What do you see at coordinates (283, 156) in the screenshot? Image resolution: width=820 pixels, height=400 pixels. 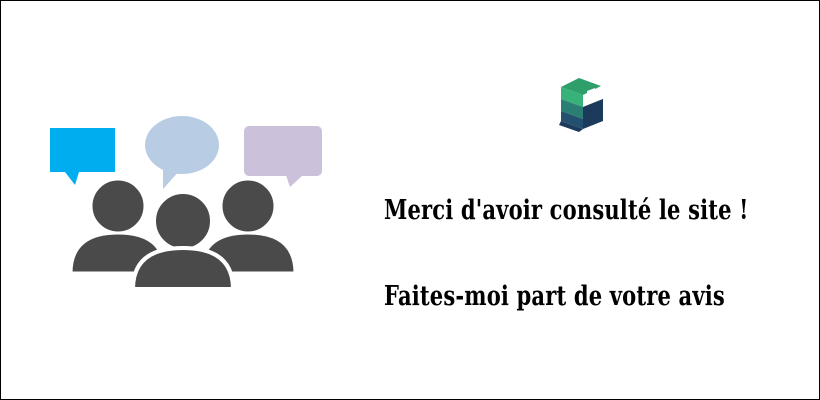 I see `speech-bubble-right` at bounding box center [283, 156].